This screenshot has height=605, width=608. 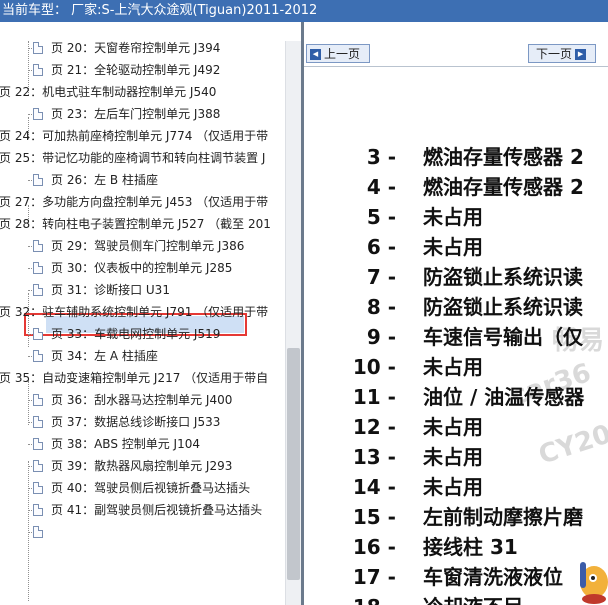 I want to click on tree-scrollbar, so click(x=293, y=323).